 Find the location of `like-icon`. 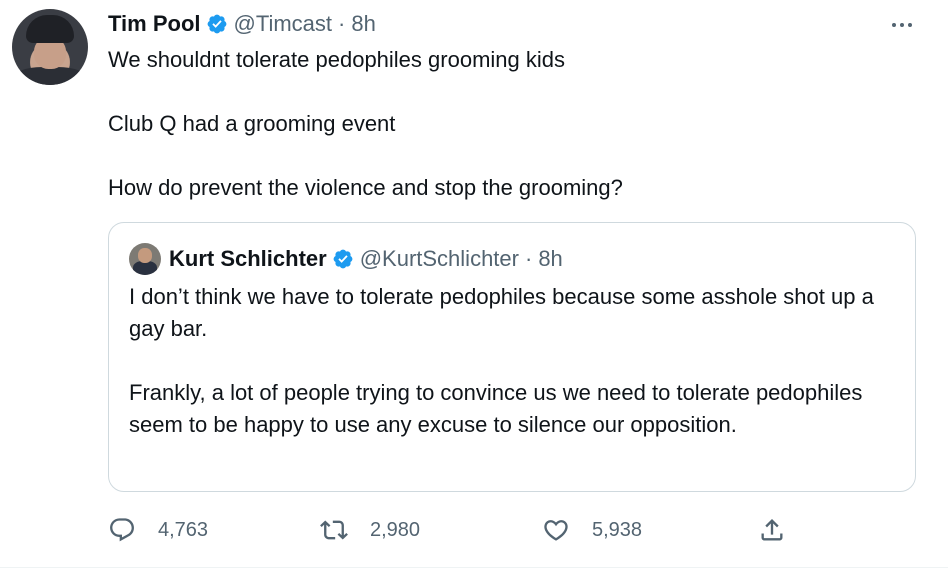

like-icon is located at coordinates (556, 530).